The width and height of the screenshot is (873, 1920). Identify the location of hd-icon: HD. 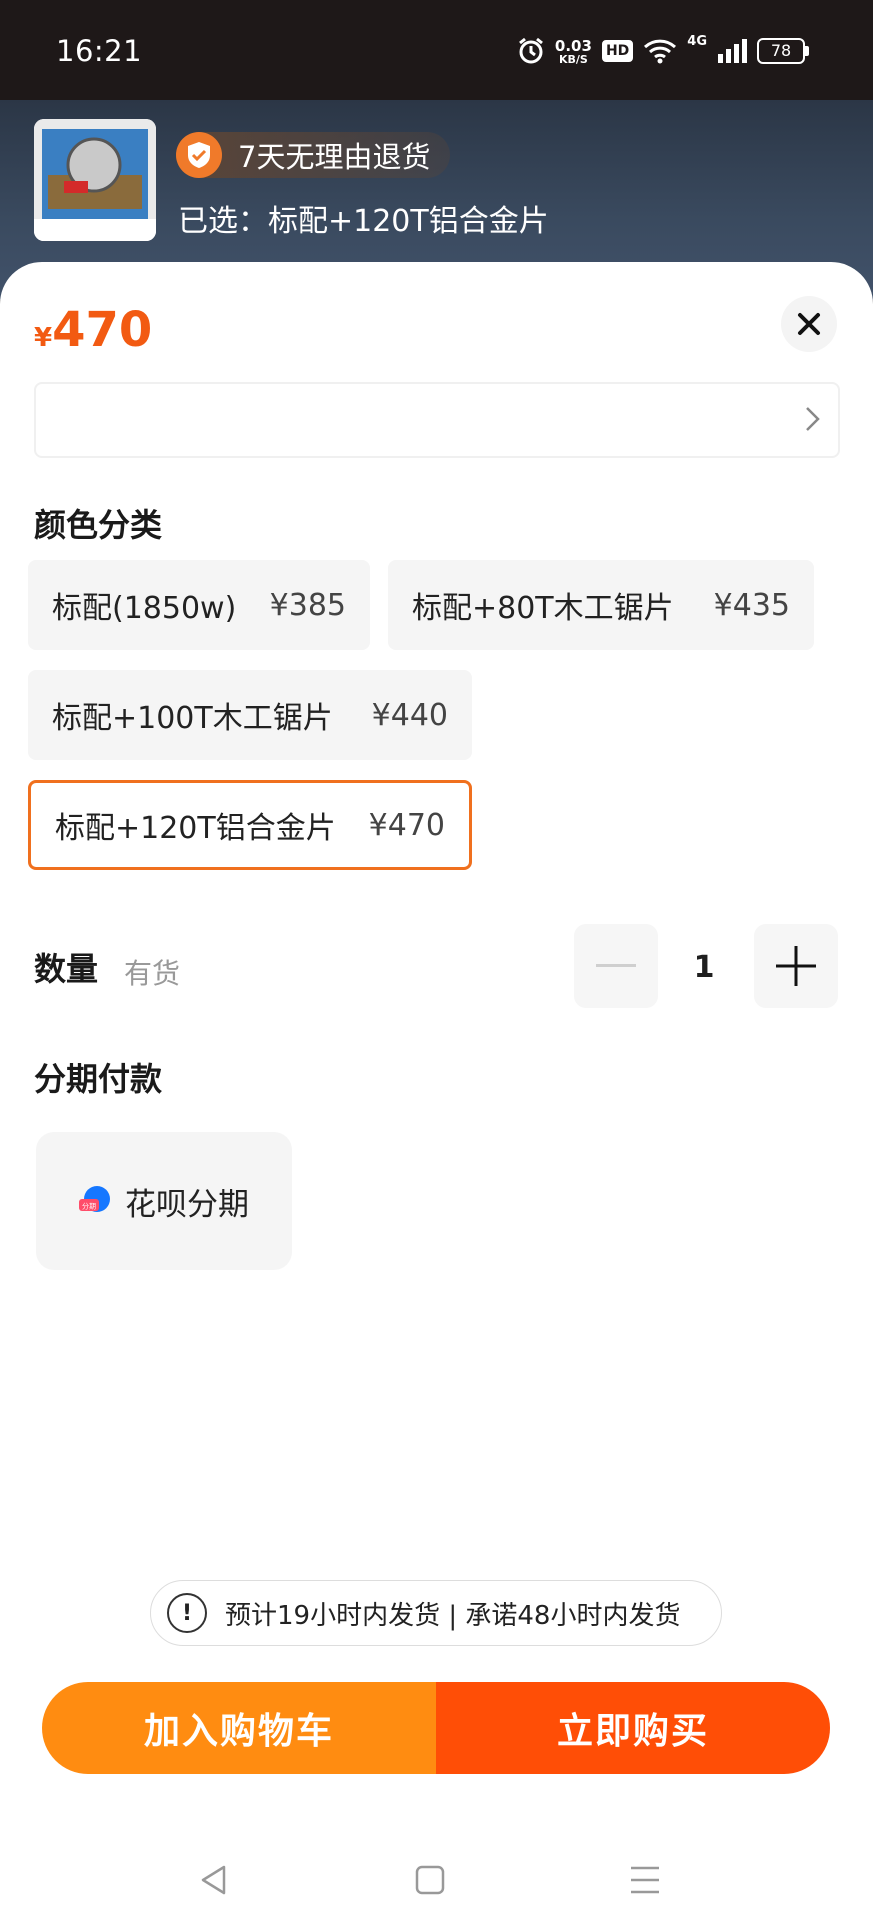
(617, 51).